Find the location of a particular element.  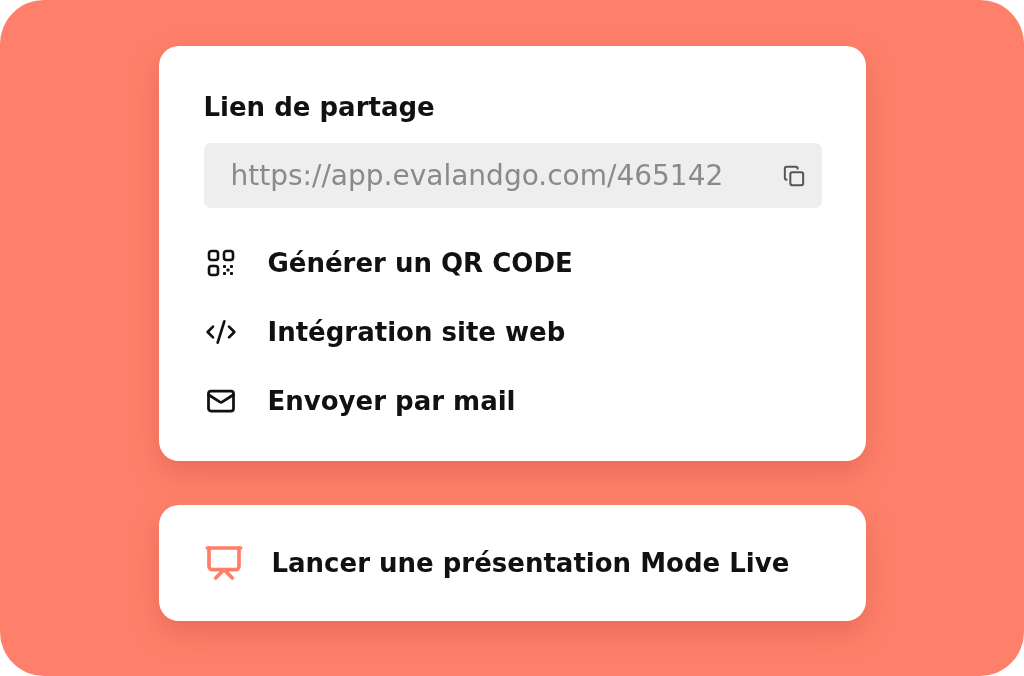

qr-code-icon is located at coordinates (220, 262).